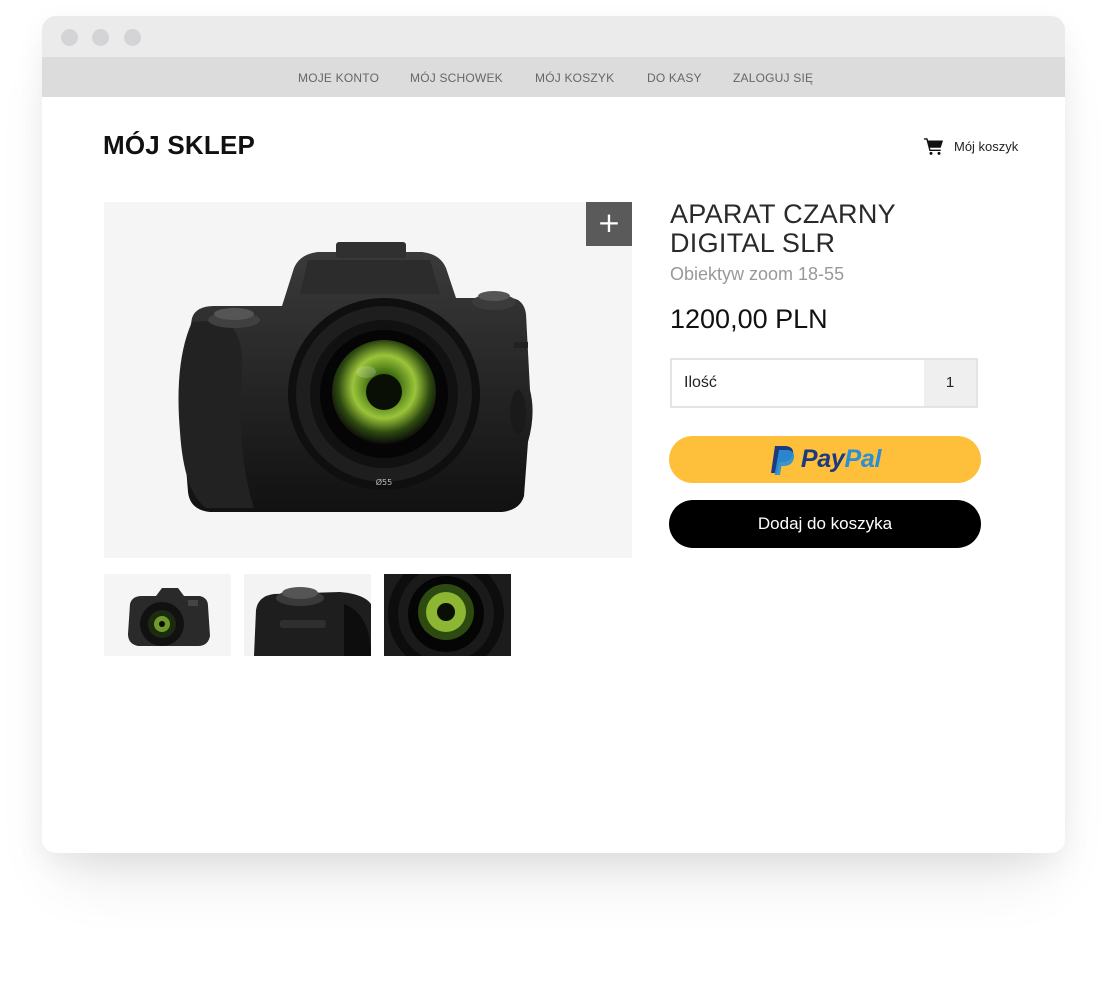 The image size is (1104, 986). Describe the element at coordinates (822, 459) in the screenshot. I see `paypal-word-pay: Pay` at that location.